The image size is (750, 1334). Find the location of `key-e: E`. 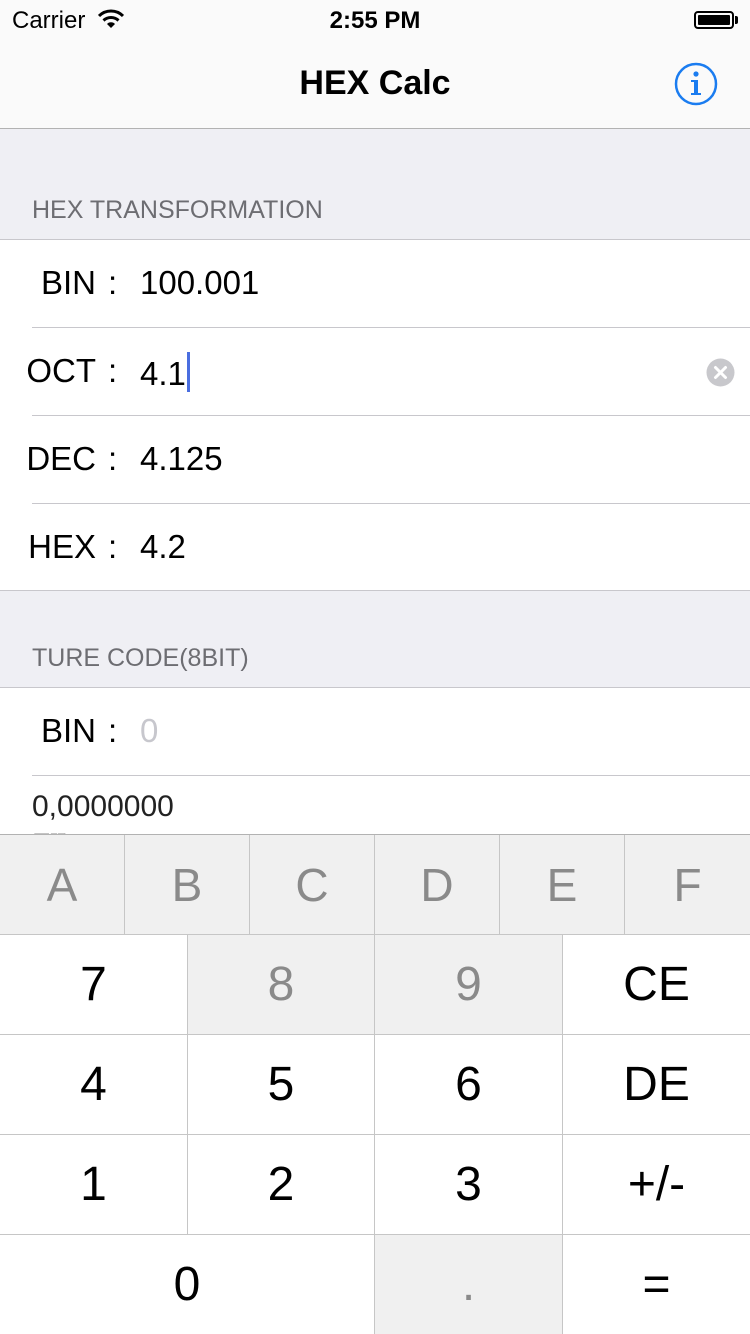

key-e: E is located at coordinates (562, 885).